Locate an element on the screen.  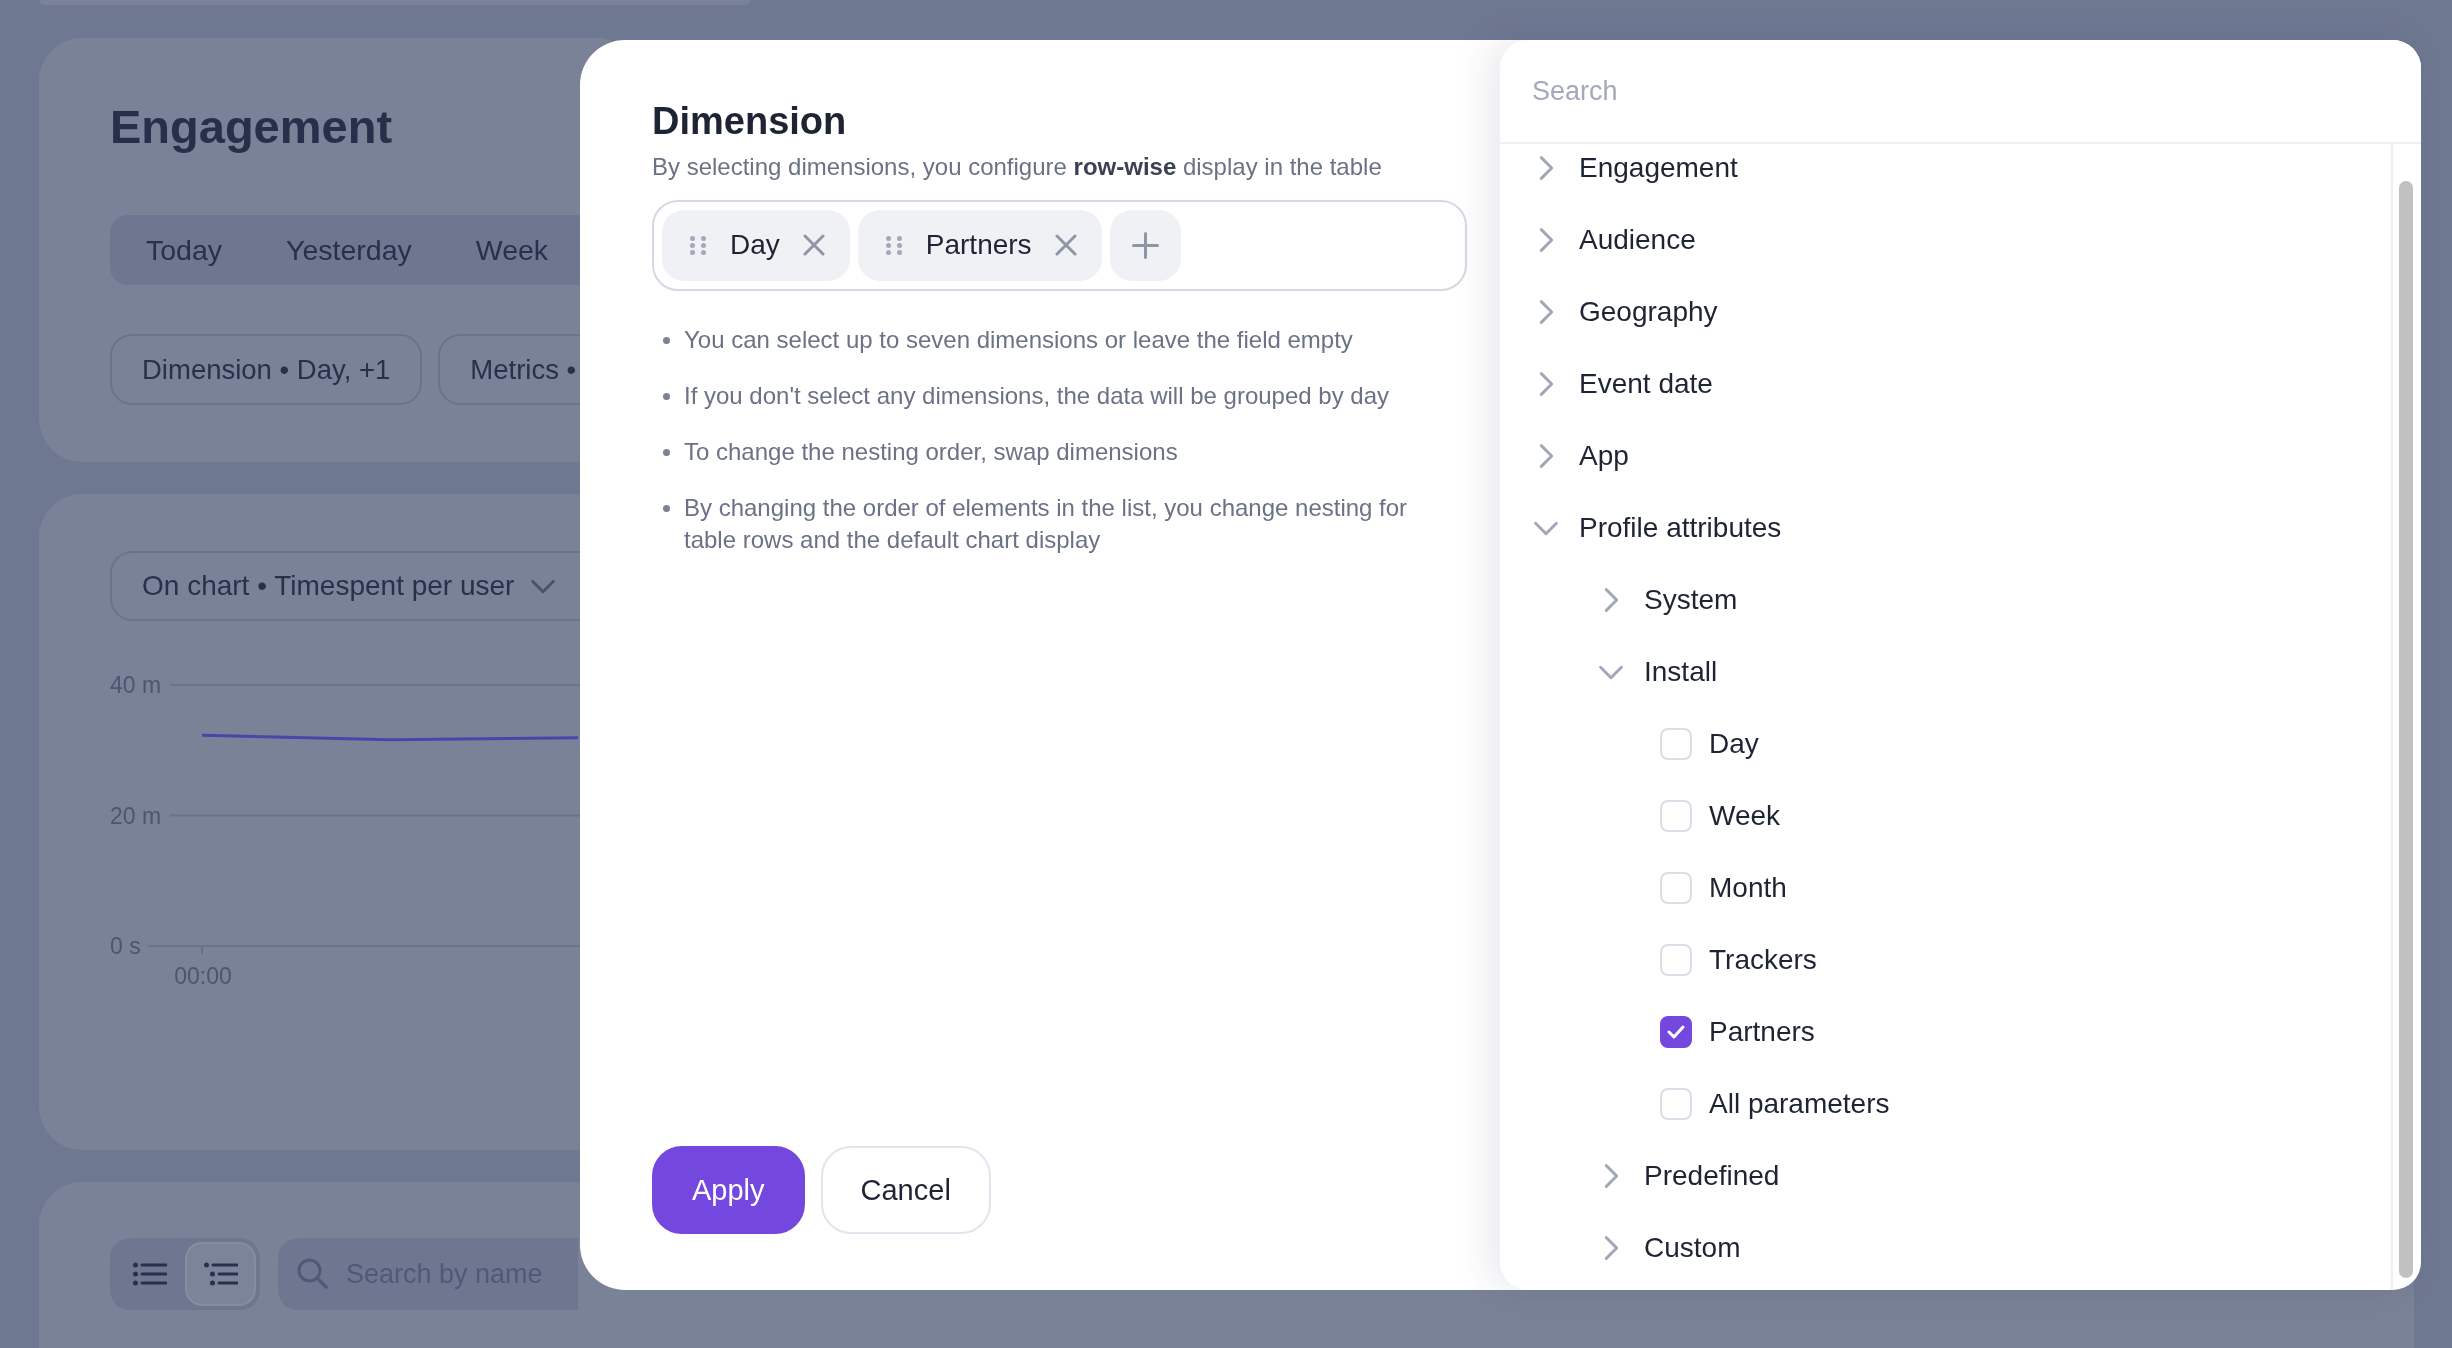
tree-item: Engagement is located at coordinates (1658, 168).